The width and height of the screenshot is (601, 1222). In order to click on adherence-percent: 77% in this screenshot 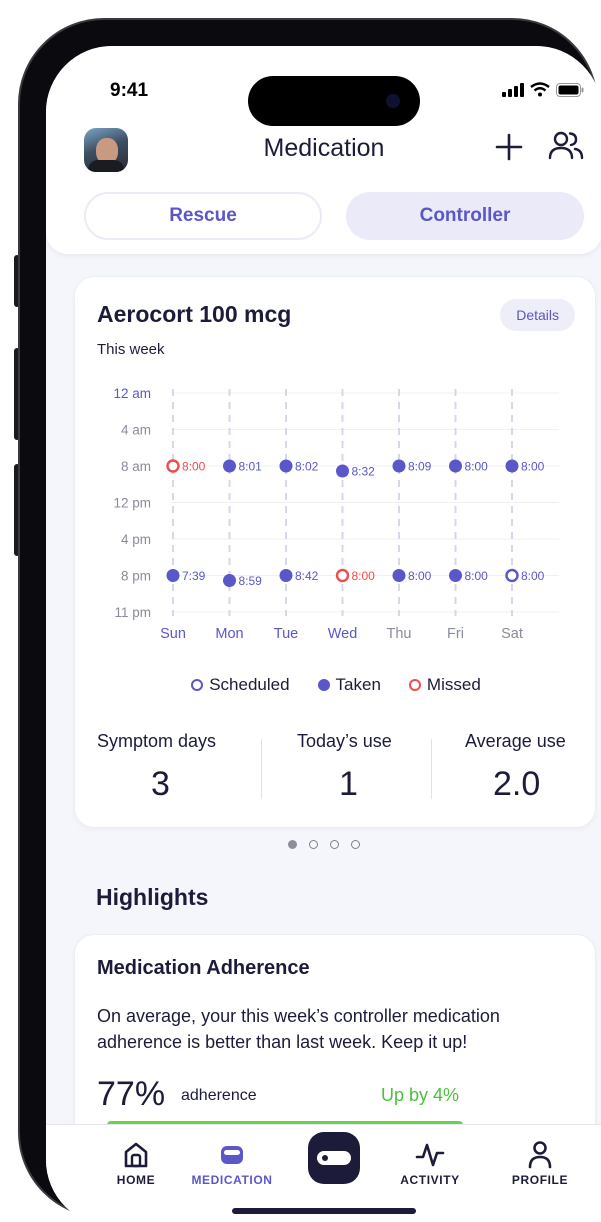, I will do `click(131, 1094)`.